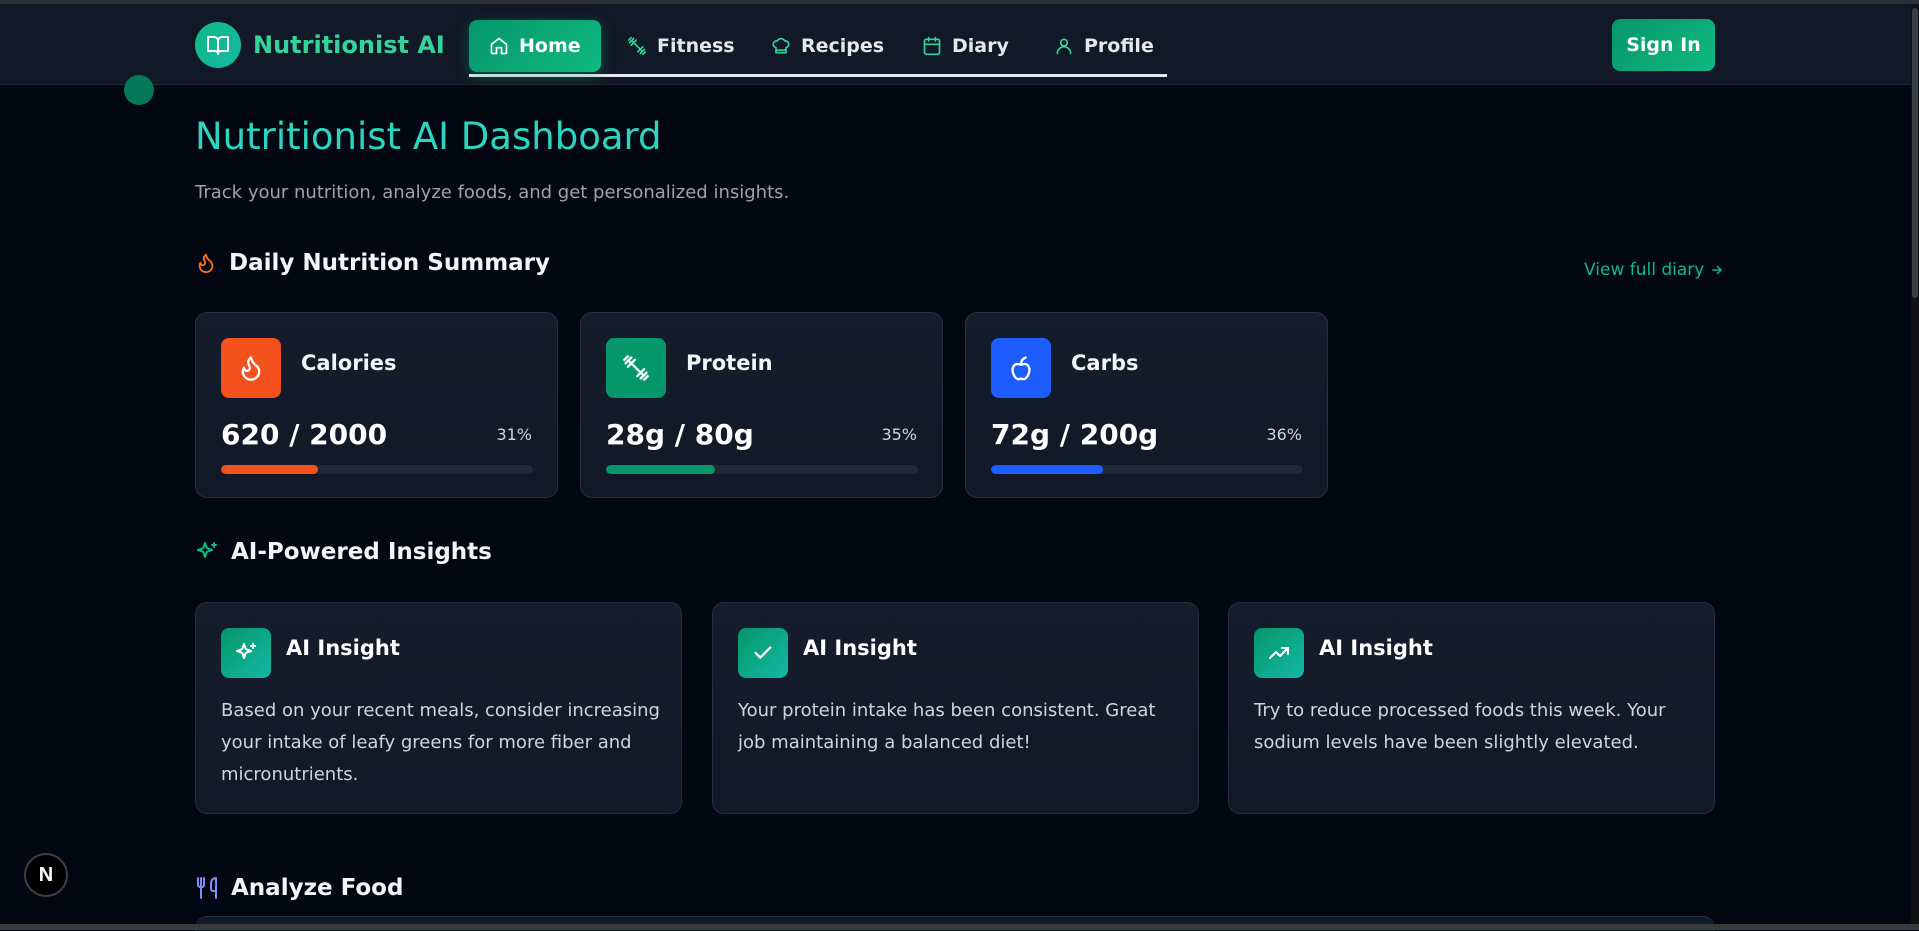 This screenshot has height=931, width=1919. Describe the element at coordinates (218, 45) in the screenshot. I see `book-open-icon` at that location.